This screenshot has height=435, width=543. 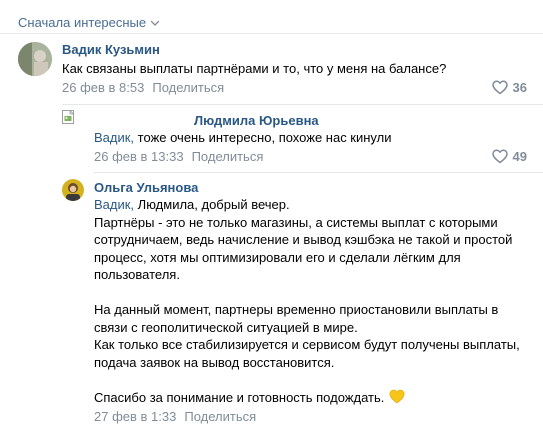 I want to click on comment-line: Людмила, добрый вечер., so click(x=212, y=204).